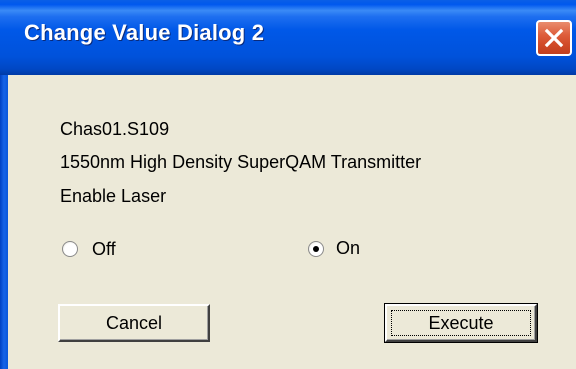  I want to click on window-frame-left, so click(4, 222).